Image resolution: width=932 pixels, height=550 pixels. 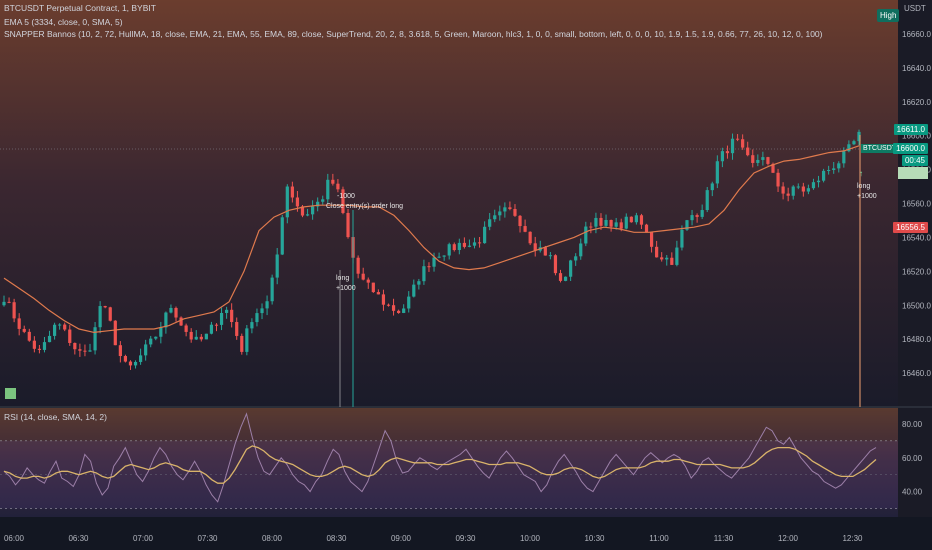 What do you see at coordinates (888, 15) in the screenshot?
I see `high-button: High` at bounding box center [888, 15].